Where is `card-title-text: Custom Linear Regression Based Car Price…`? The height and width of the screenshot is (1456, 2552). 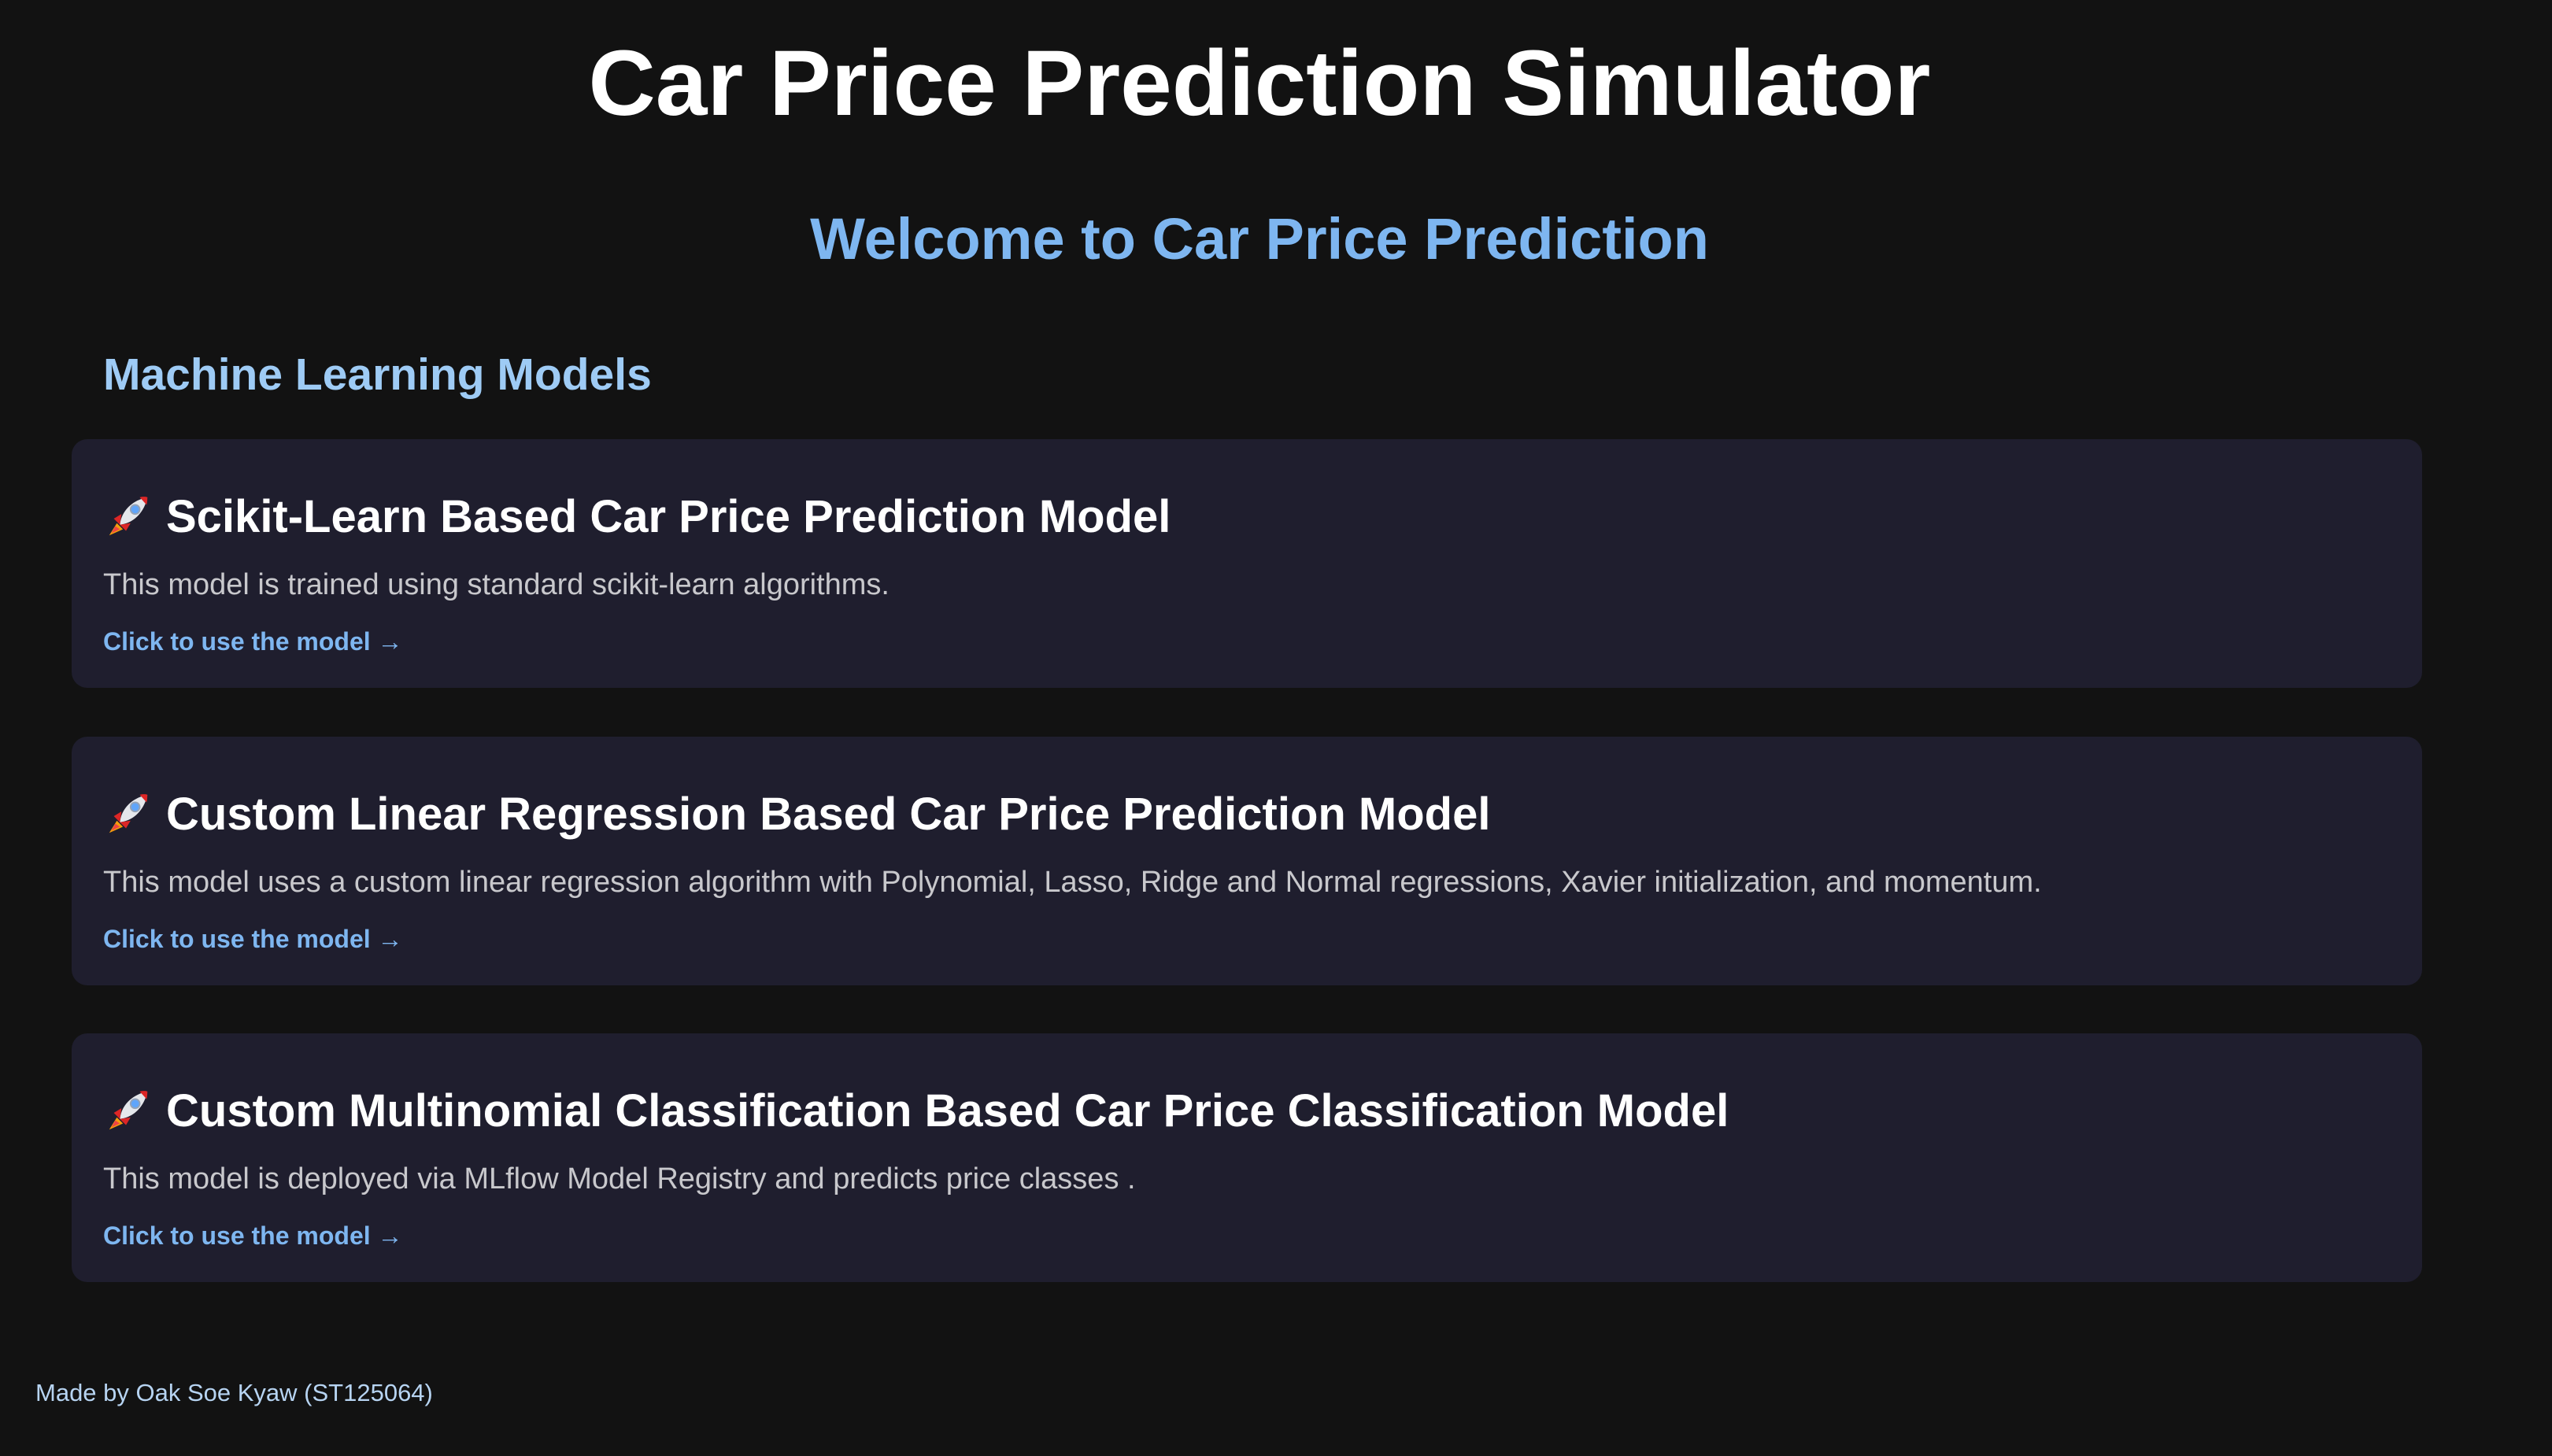 card-title-text: Custom Linear Regression Based Car Price… is located at coordinates (829, 814).